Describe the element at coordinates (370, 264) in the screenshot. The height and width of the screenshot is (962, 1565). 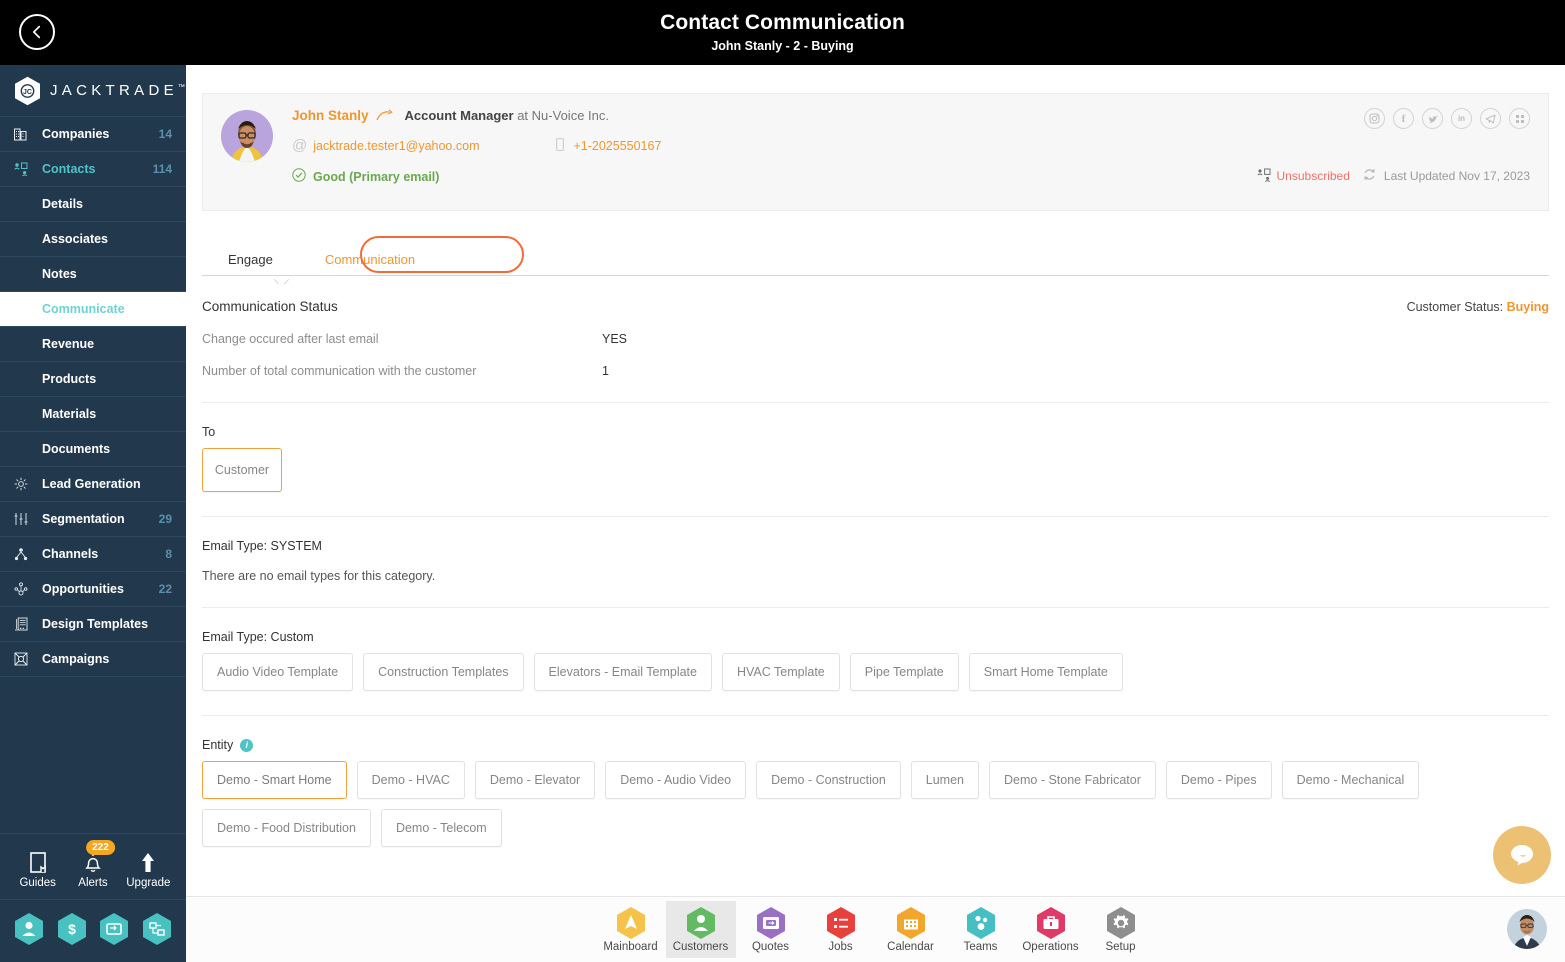
I see `tab-communication: Communication` at that location.